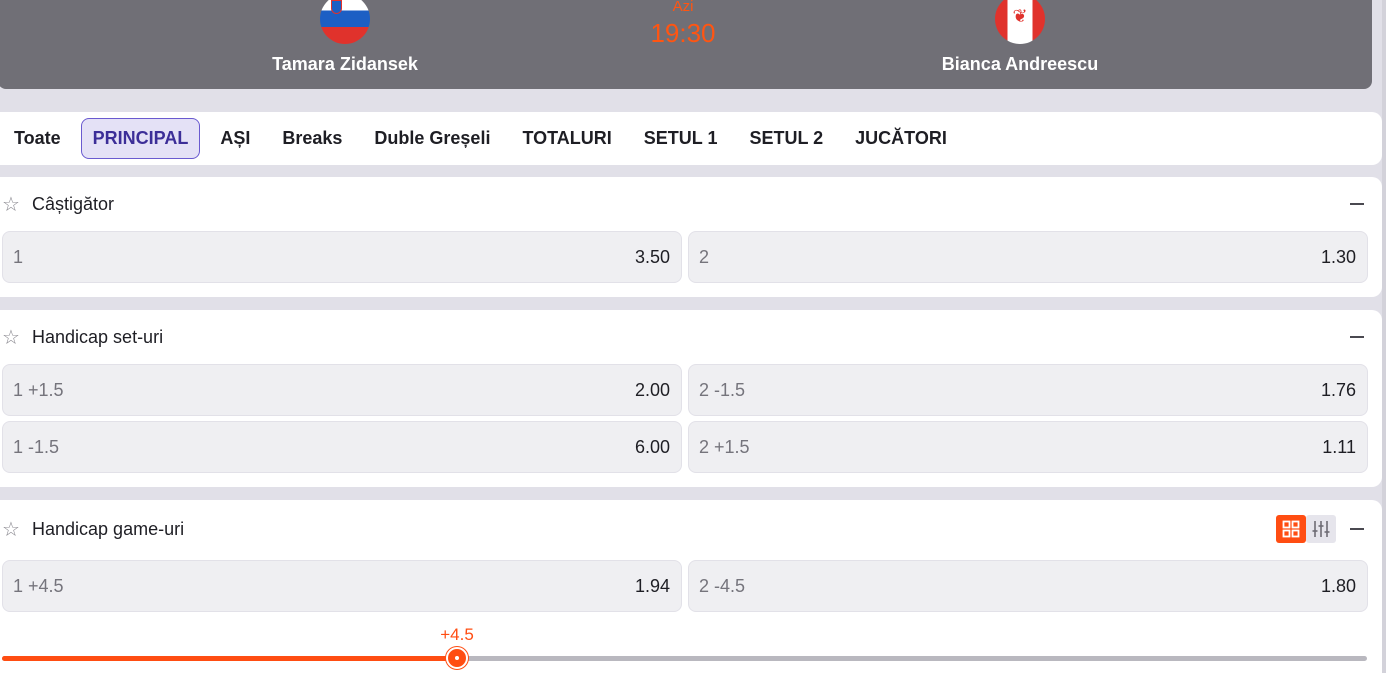 The image size is (1386, 673). What do you see at coordinates (684, 529) in the screenshot?
I see `market-header: ☆ Handicap game-uri` at bounding box center [684, 529].